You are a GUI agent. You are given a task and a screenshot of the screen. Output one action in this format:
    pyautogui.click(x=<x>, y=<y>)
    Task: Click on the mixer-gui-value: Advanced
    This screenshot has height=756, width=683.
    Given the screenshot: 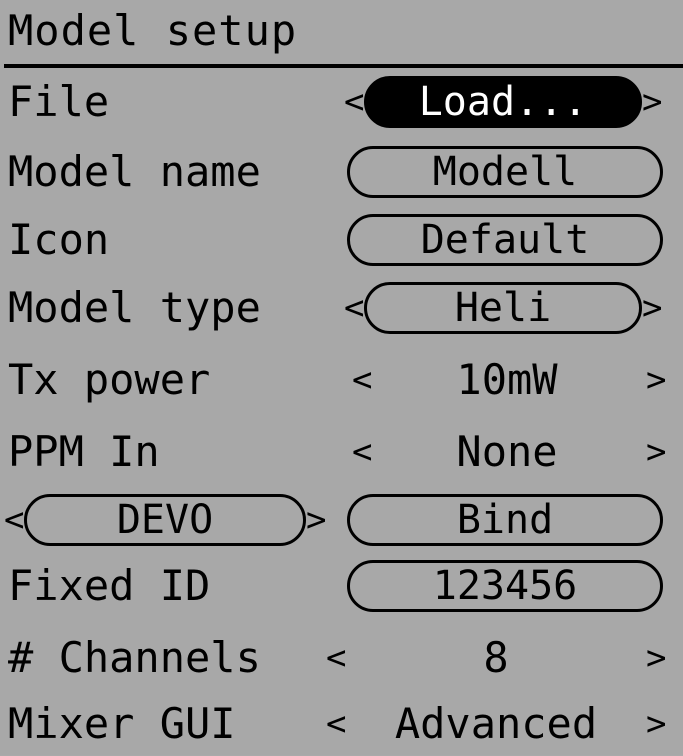 What is the action you would take?
    pyautogui.click(x=496, y=724)
    